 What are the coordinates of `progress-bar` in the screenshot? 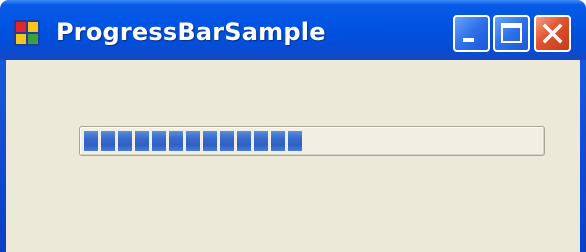 It's located at (312, 141).